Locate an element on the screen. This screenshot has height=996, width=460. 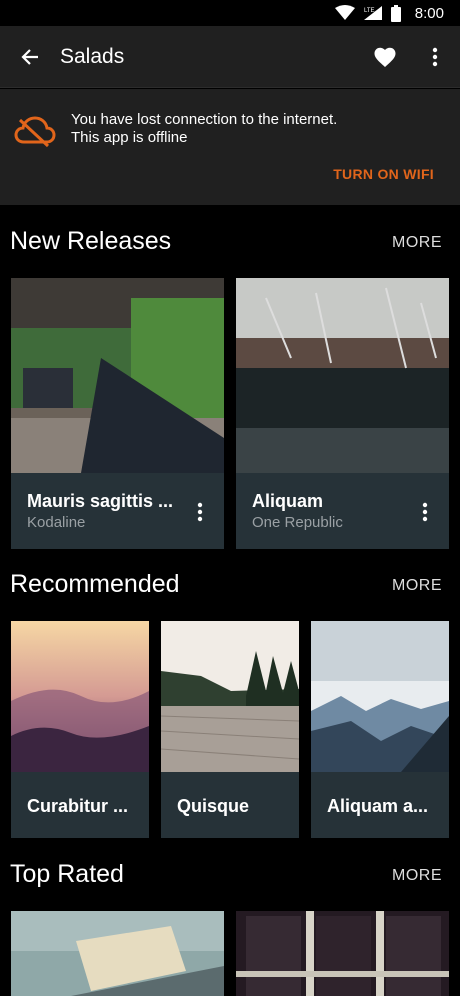
album-card: Quisque is located at coordinates (230, 729).